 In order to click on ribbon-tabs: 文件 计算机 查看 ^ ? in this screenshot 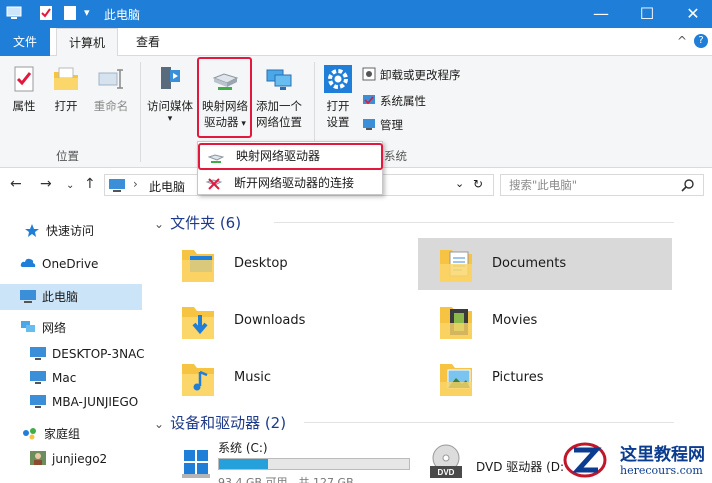, I will do `click(356, 42)`.